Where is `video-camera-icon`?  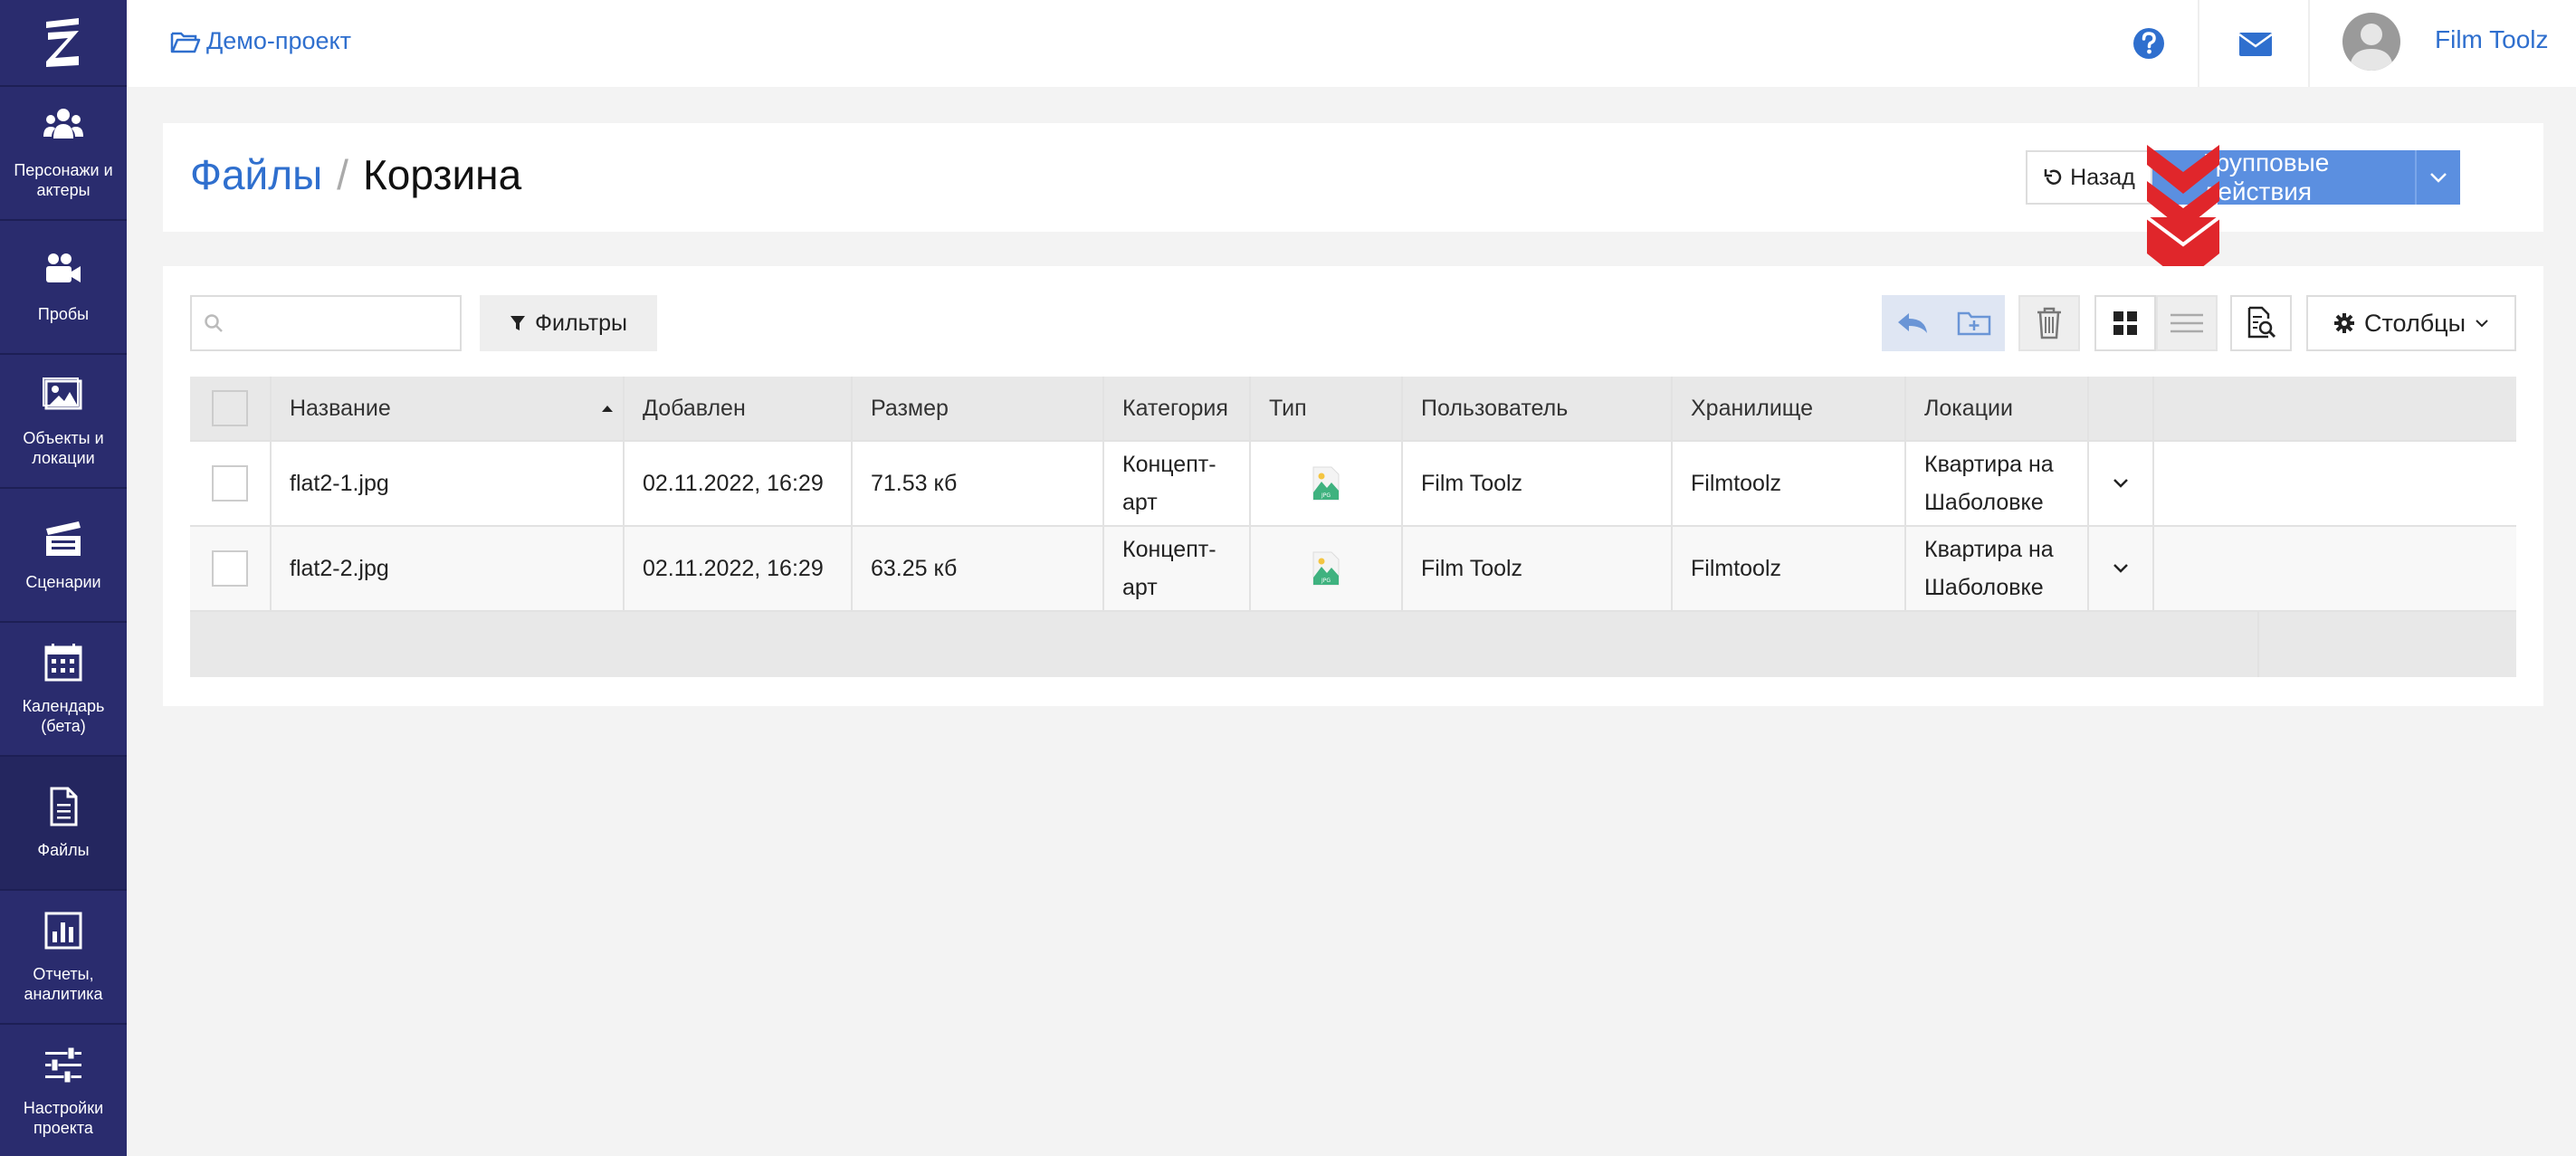
video-camera-icon is located at coordinates (64, 267).